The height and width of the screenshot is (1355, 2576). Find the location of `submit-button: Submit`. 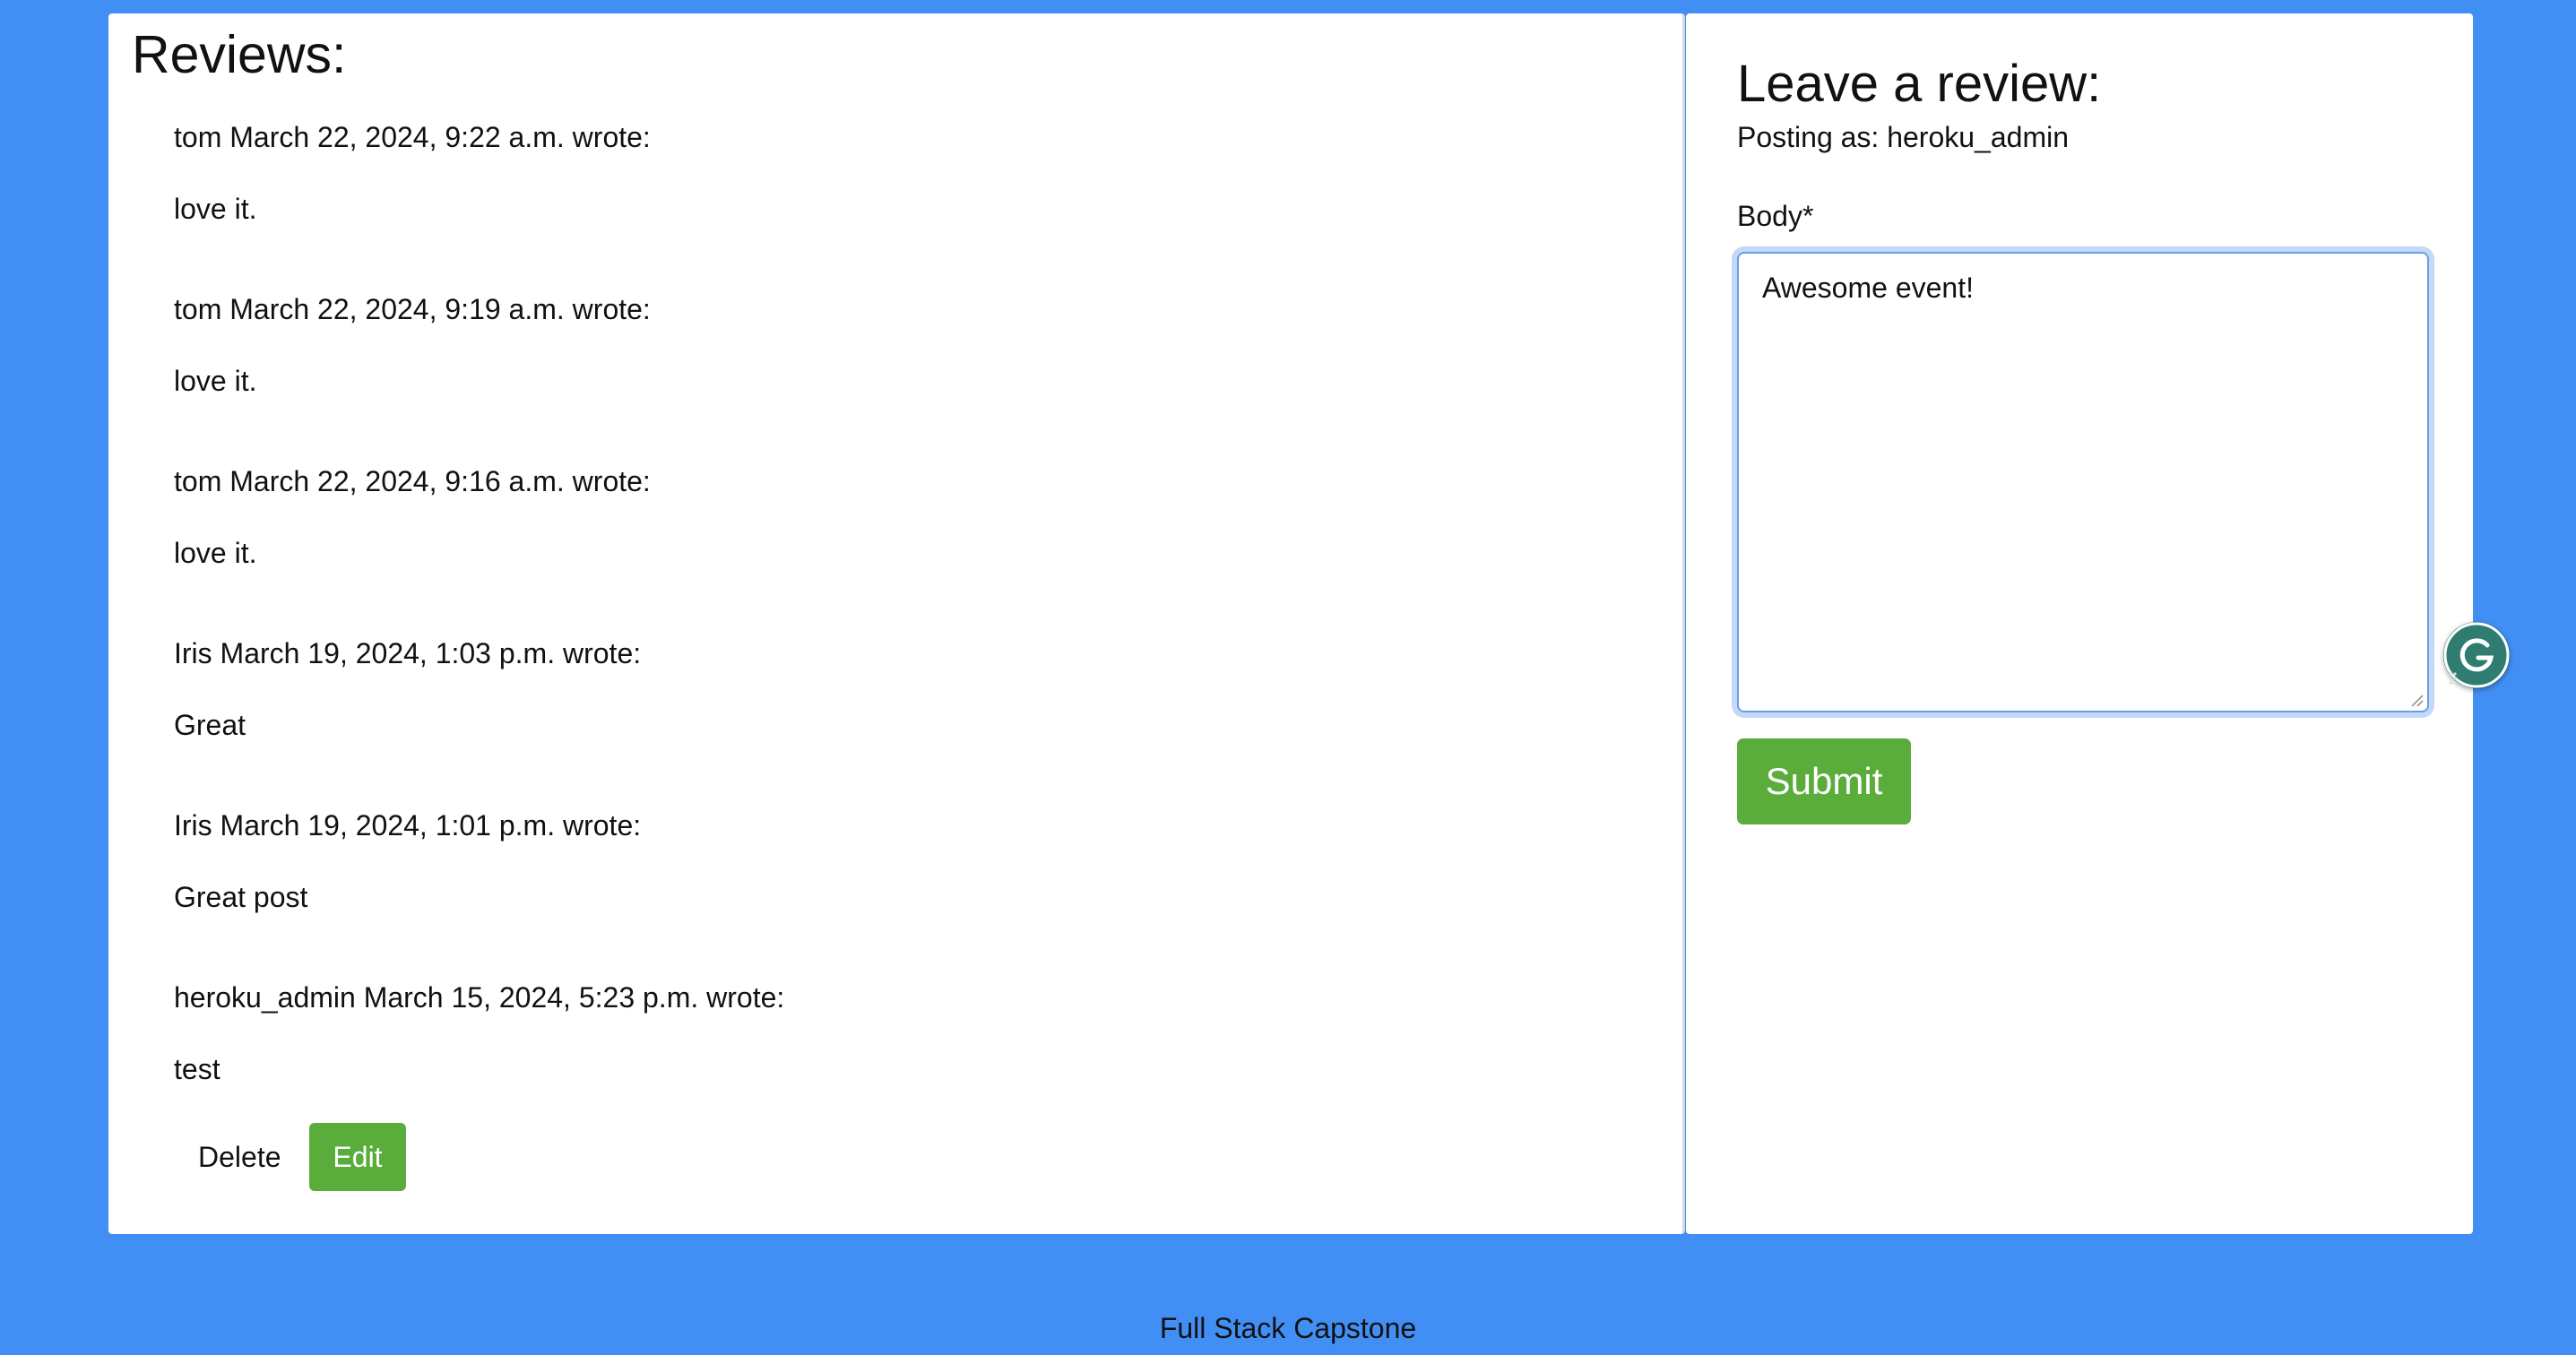

submit-button: Submit is located at coordinates (1824, 781).